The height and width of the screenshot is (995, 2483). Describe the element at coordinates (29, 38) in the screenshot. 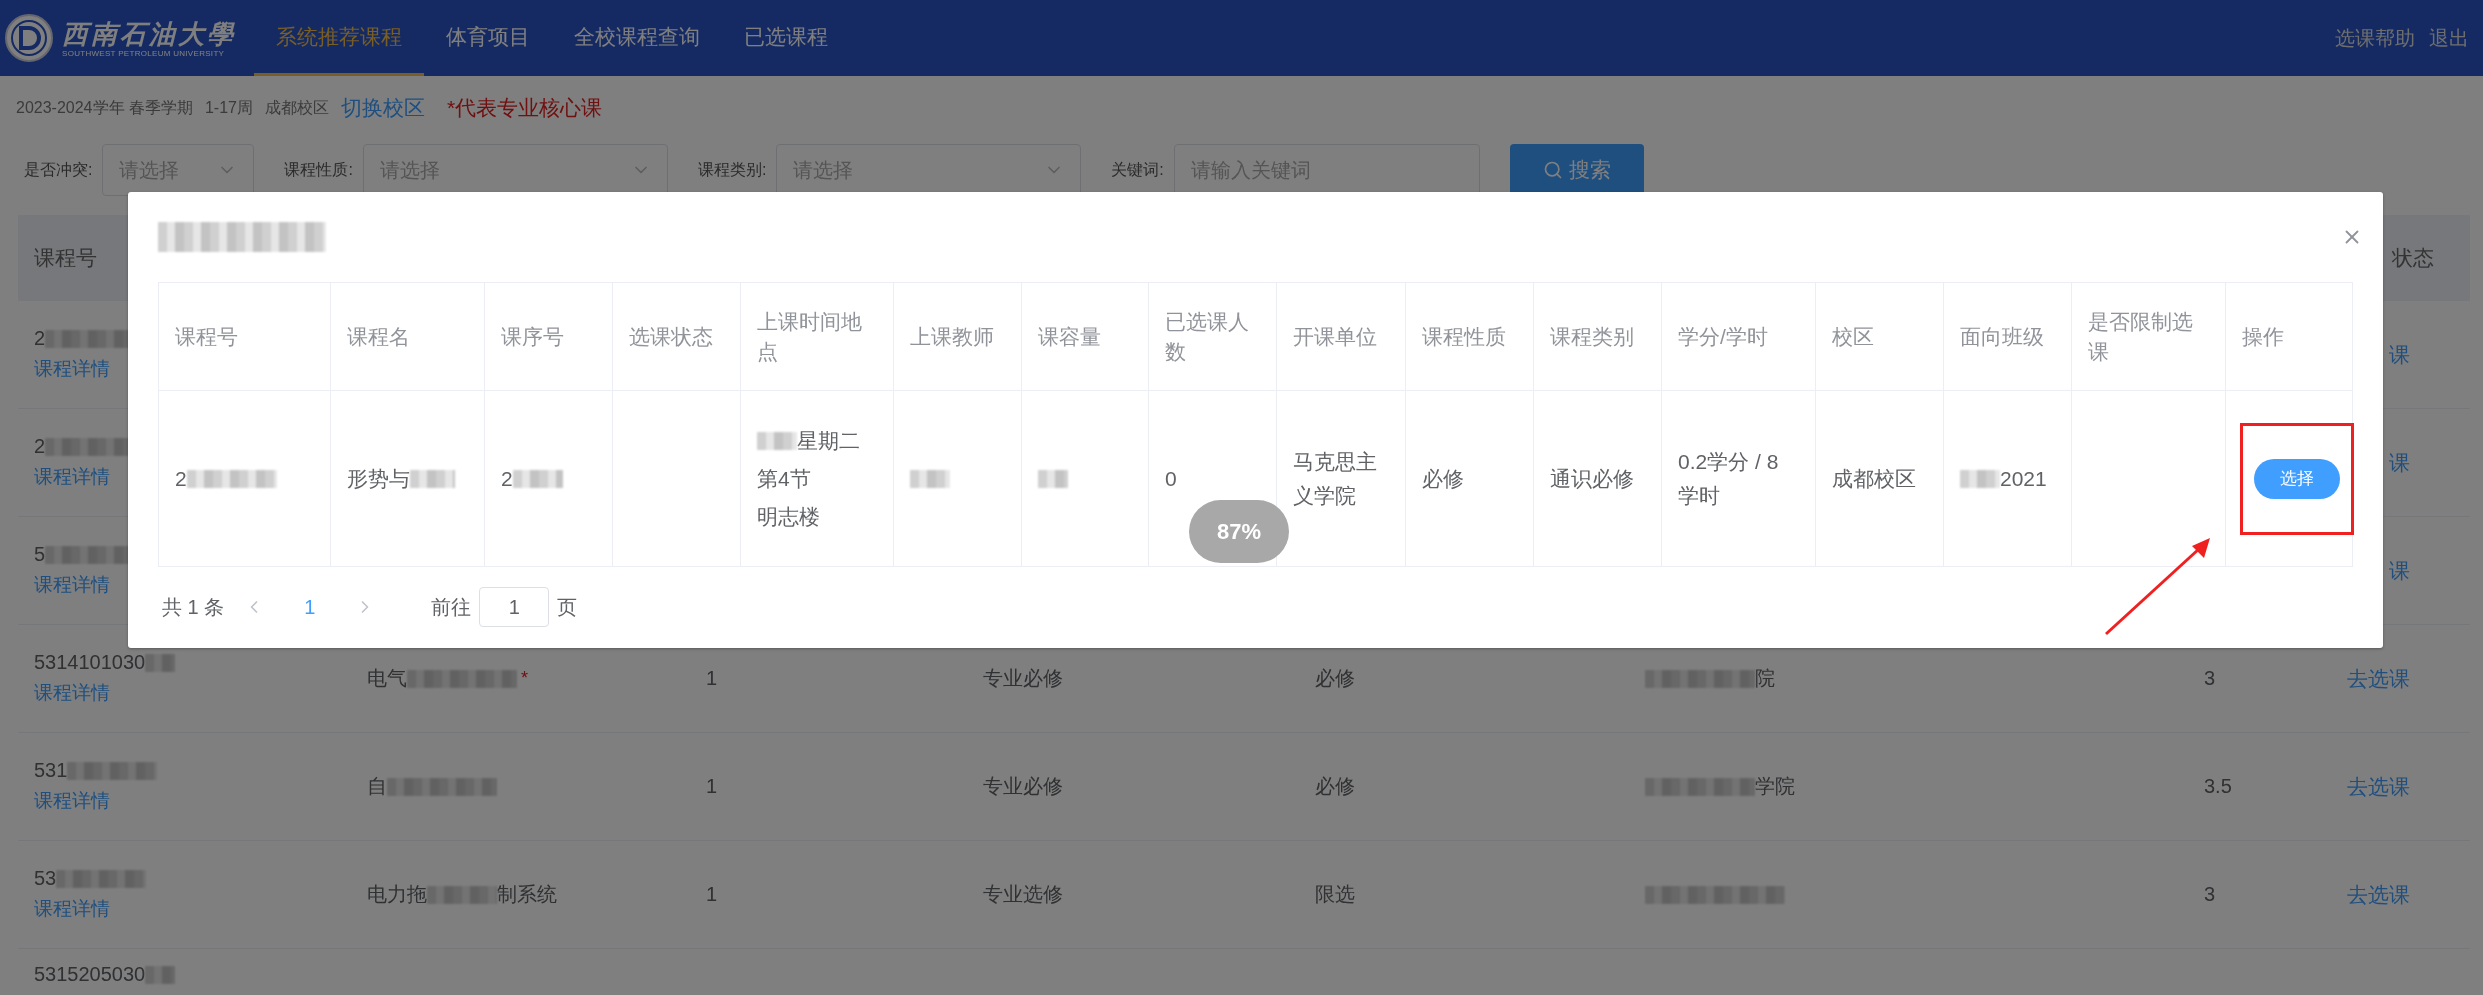

I see `university-emblem-icon` at that location.